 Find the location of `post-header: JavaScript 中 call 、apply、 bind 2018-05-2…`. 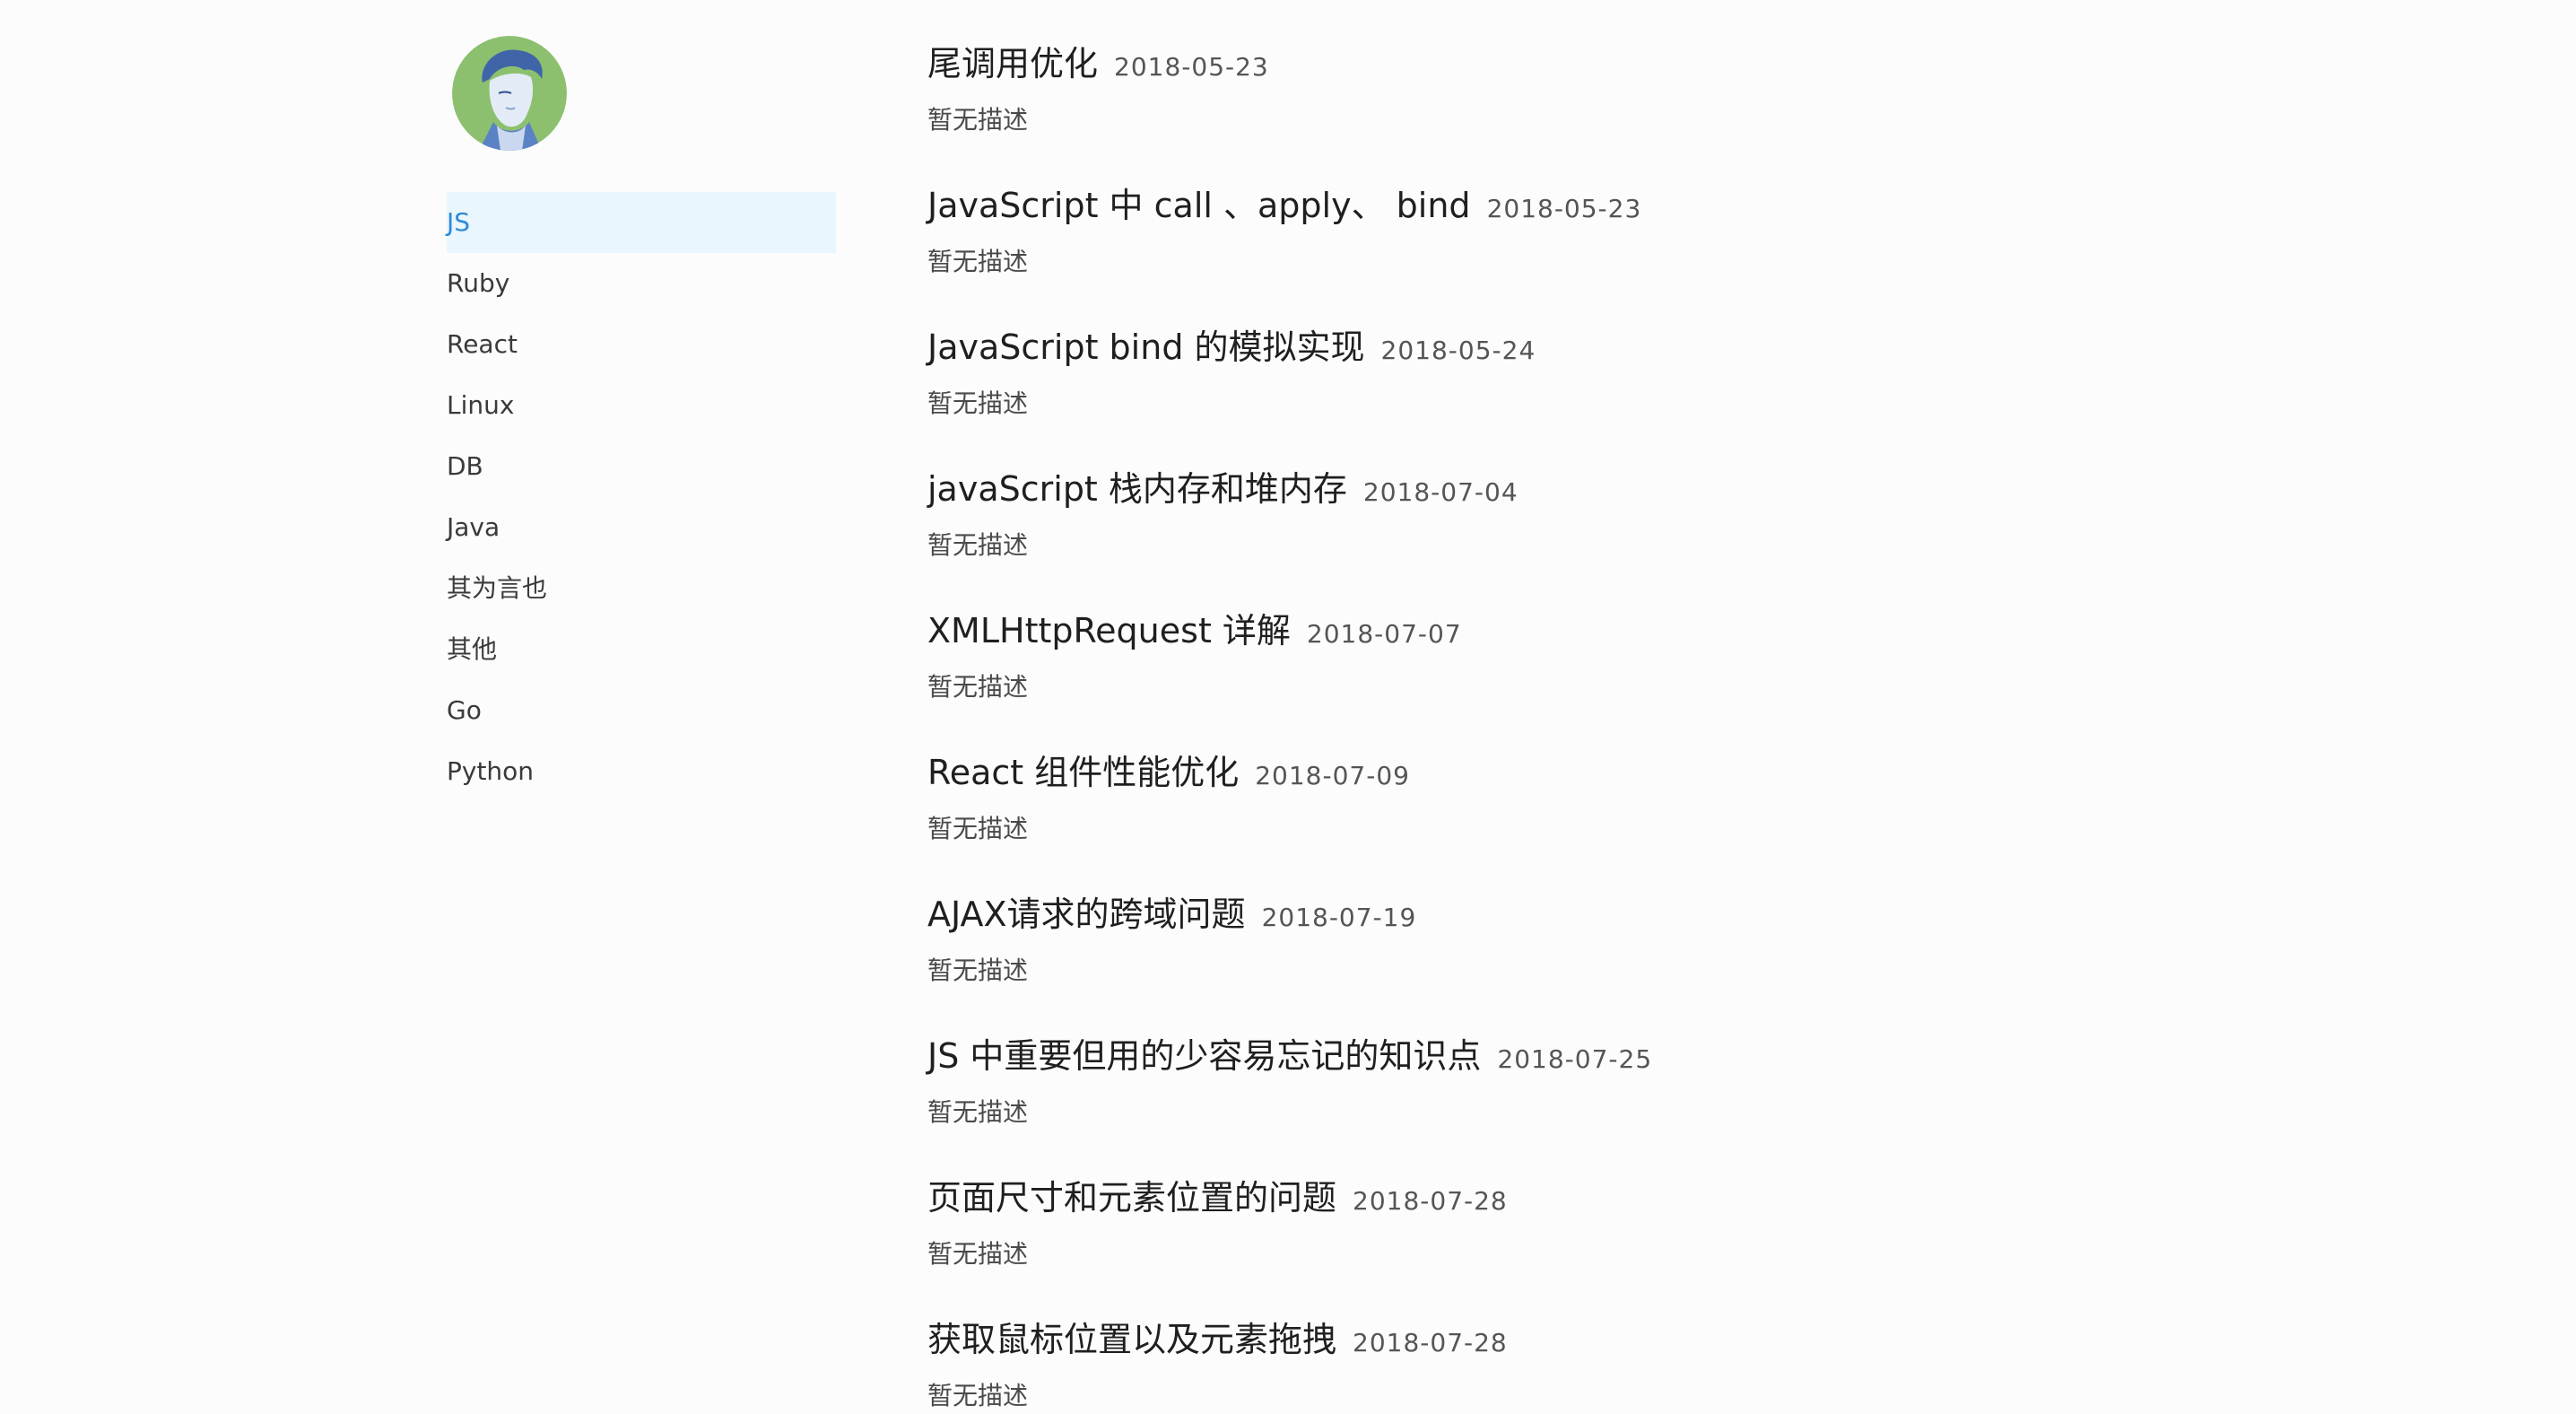

post-header: JavaScript 中 call 、apply、 bind 2018-05-2… is located at coordinates (1689, 204).